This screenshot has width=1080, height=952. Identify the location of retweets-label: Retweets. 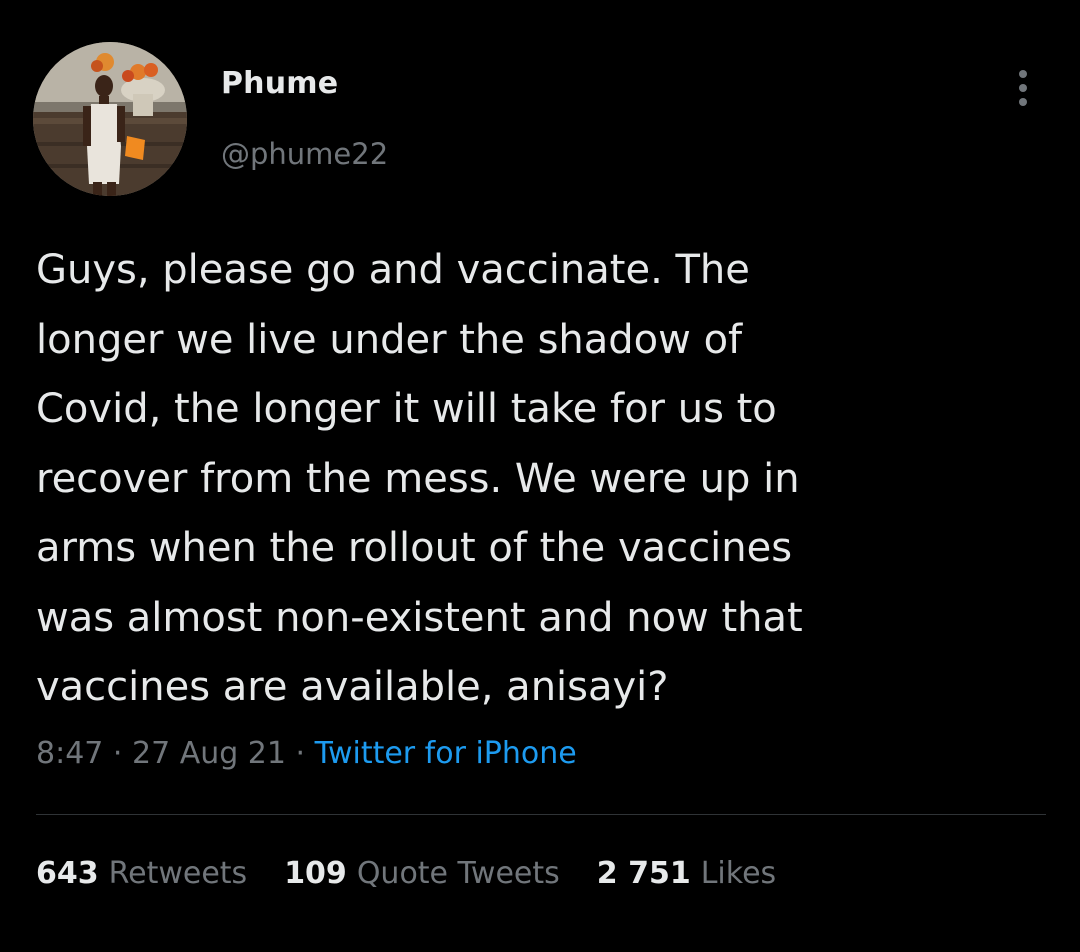
(178, 873).